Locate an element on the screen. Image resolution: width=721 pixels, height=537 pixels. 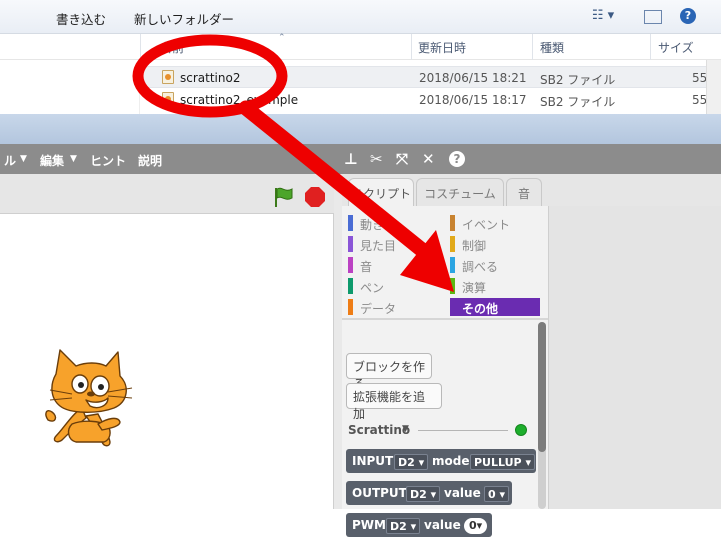
category-label: データ is located at coordinates (378, 309).